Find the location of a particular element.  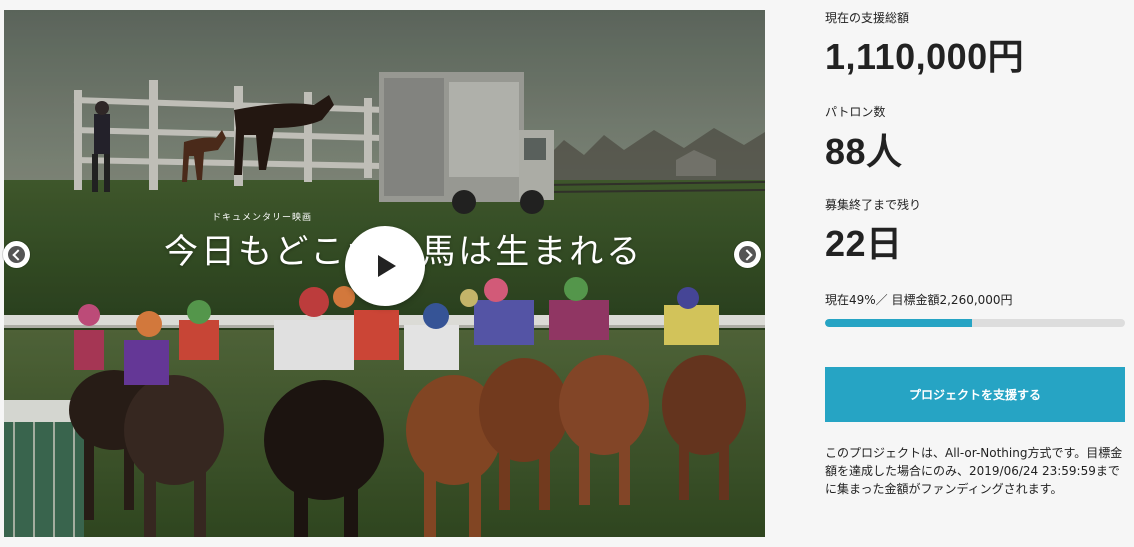

progress-text: 現在49%／ 目標金額2,260,000円 is located at coordinates (919, 300).